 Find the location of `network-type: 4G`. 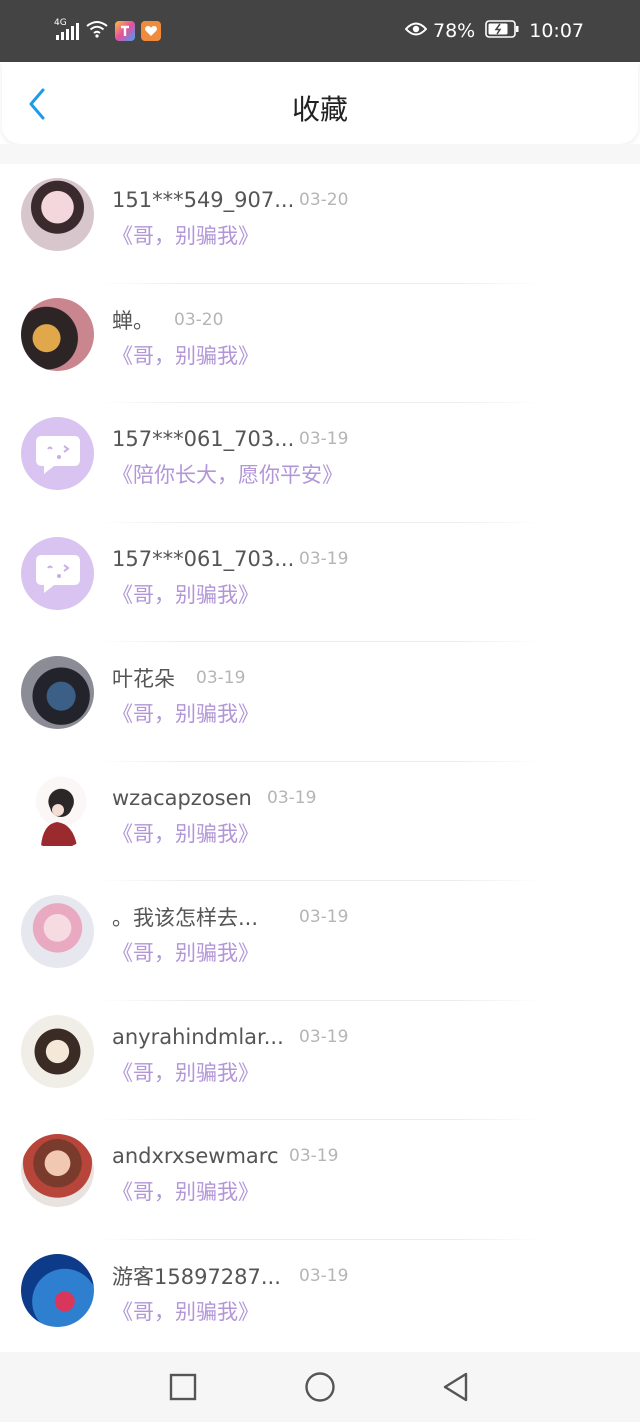

network-type: 4G is located at coordinates (60, 23).